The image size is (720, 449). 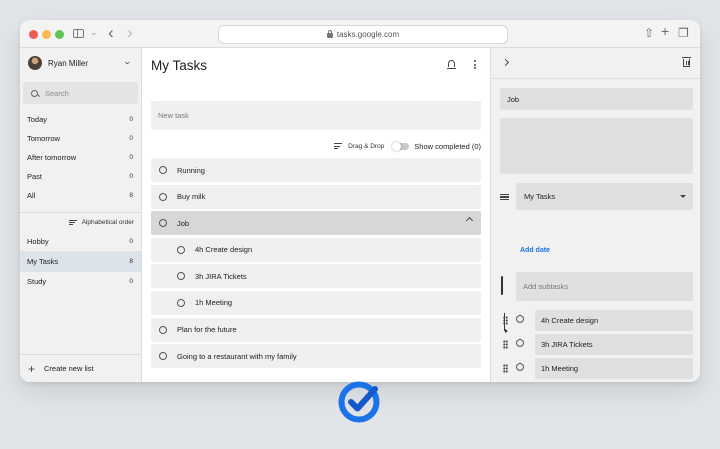 What do you see at coordinates (80, 368) in the screenshot?
I see `create-list-button: + Create new list` at bounding box center [80, 368].